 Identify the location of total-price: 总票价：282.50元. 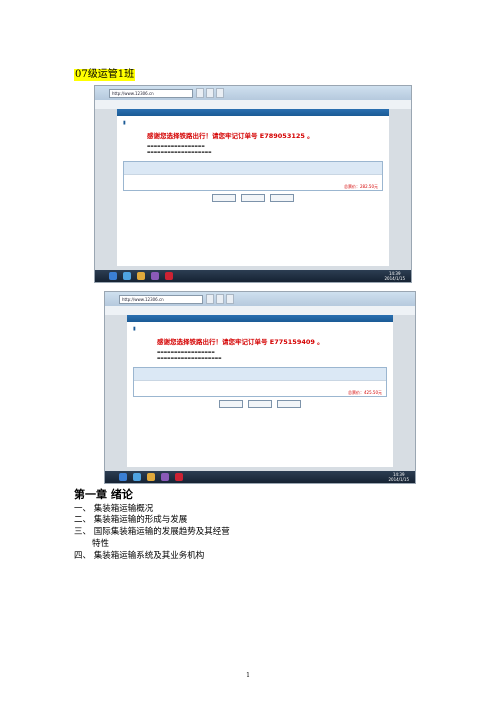
(361, 186).